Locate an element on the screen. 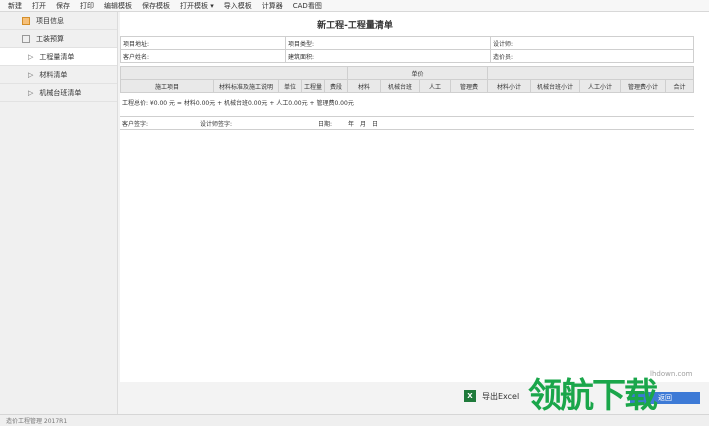 The height and width of the screenshot is (426, 709). column-header: 材料小计 is located at coordinates (509, 86).